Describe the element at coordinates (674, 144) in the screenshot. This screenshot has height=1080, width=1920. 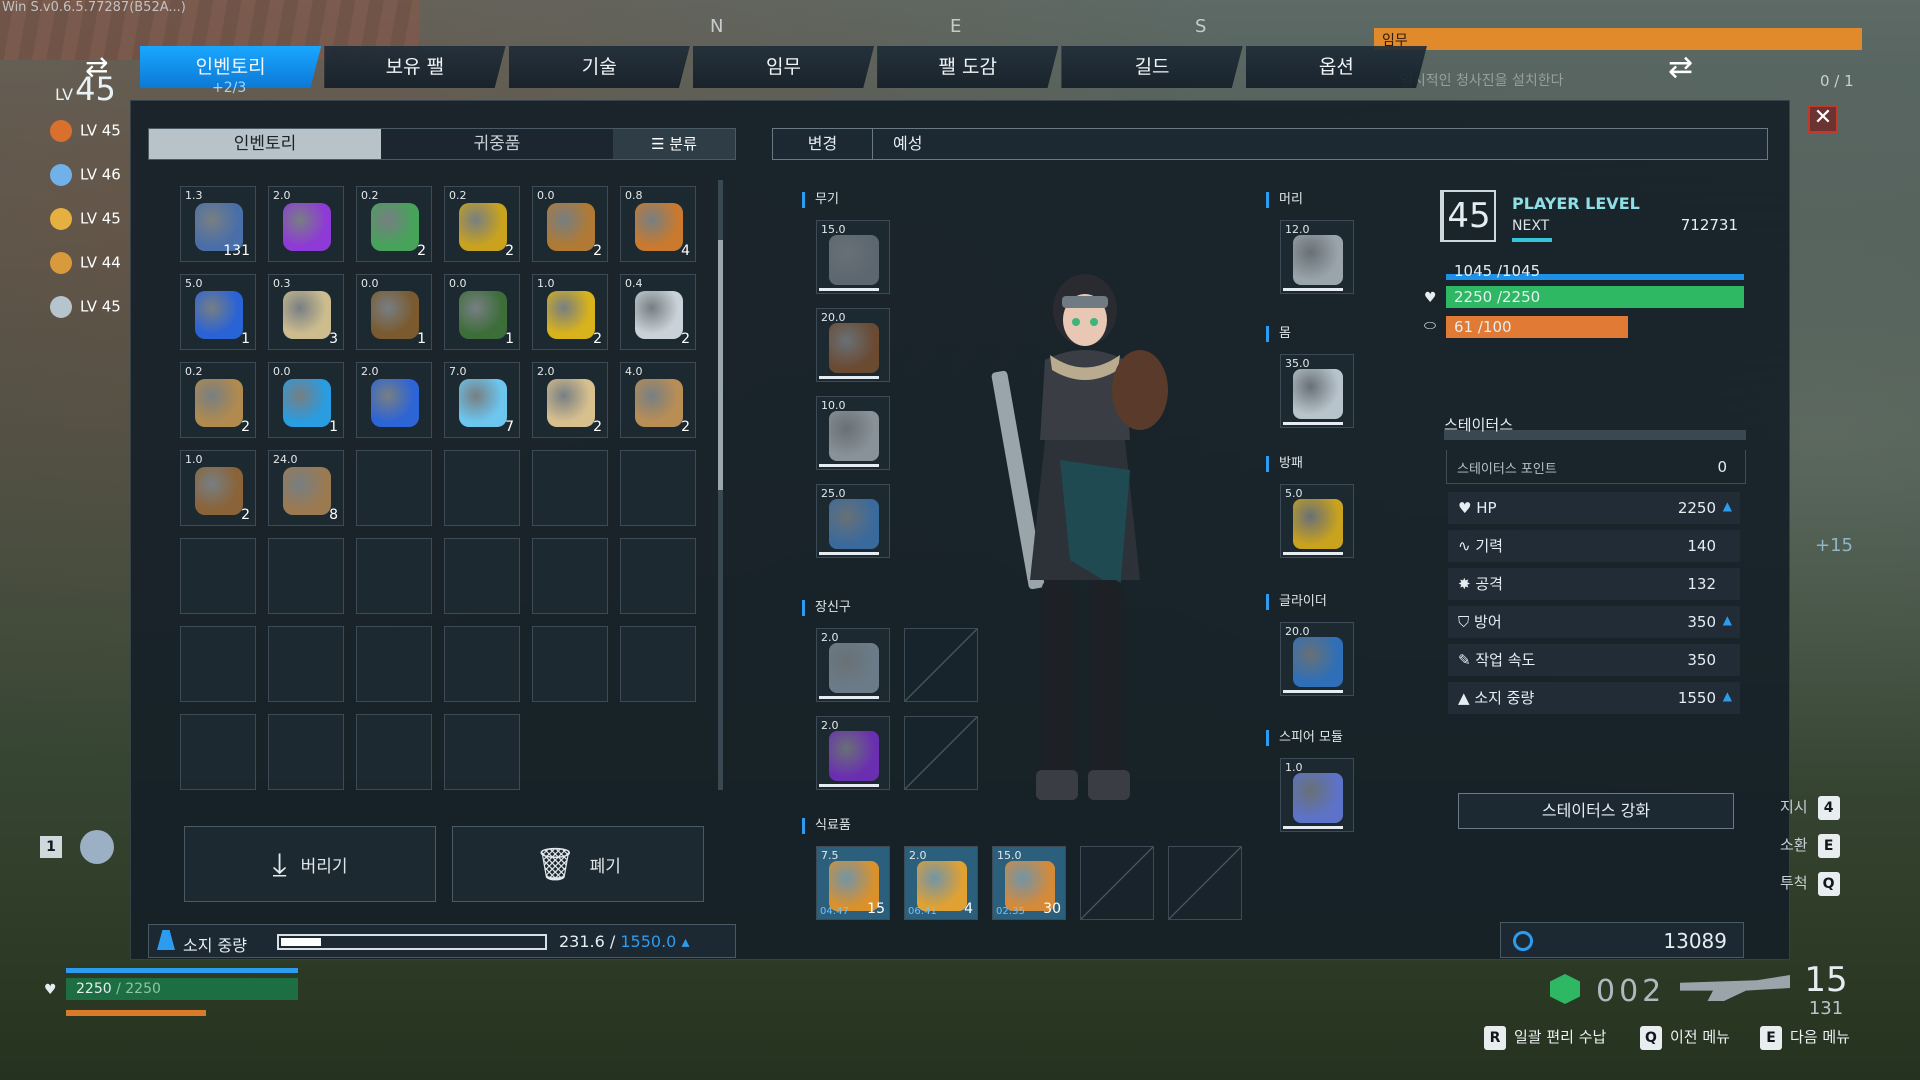
I see `sort-button: ☰ 분류` at that location.